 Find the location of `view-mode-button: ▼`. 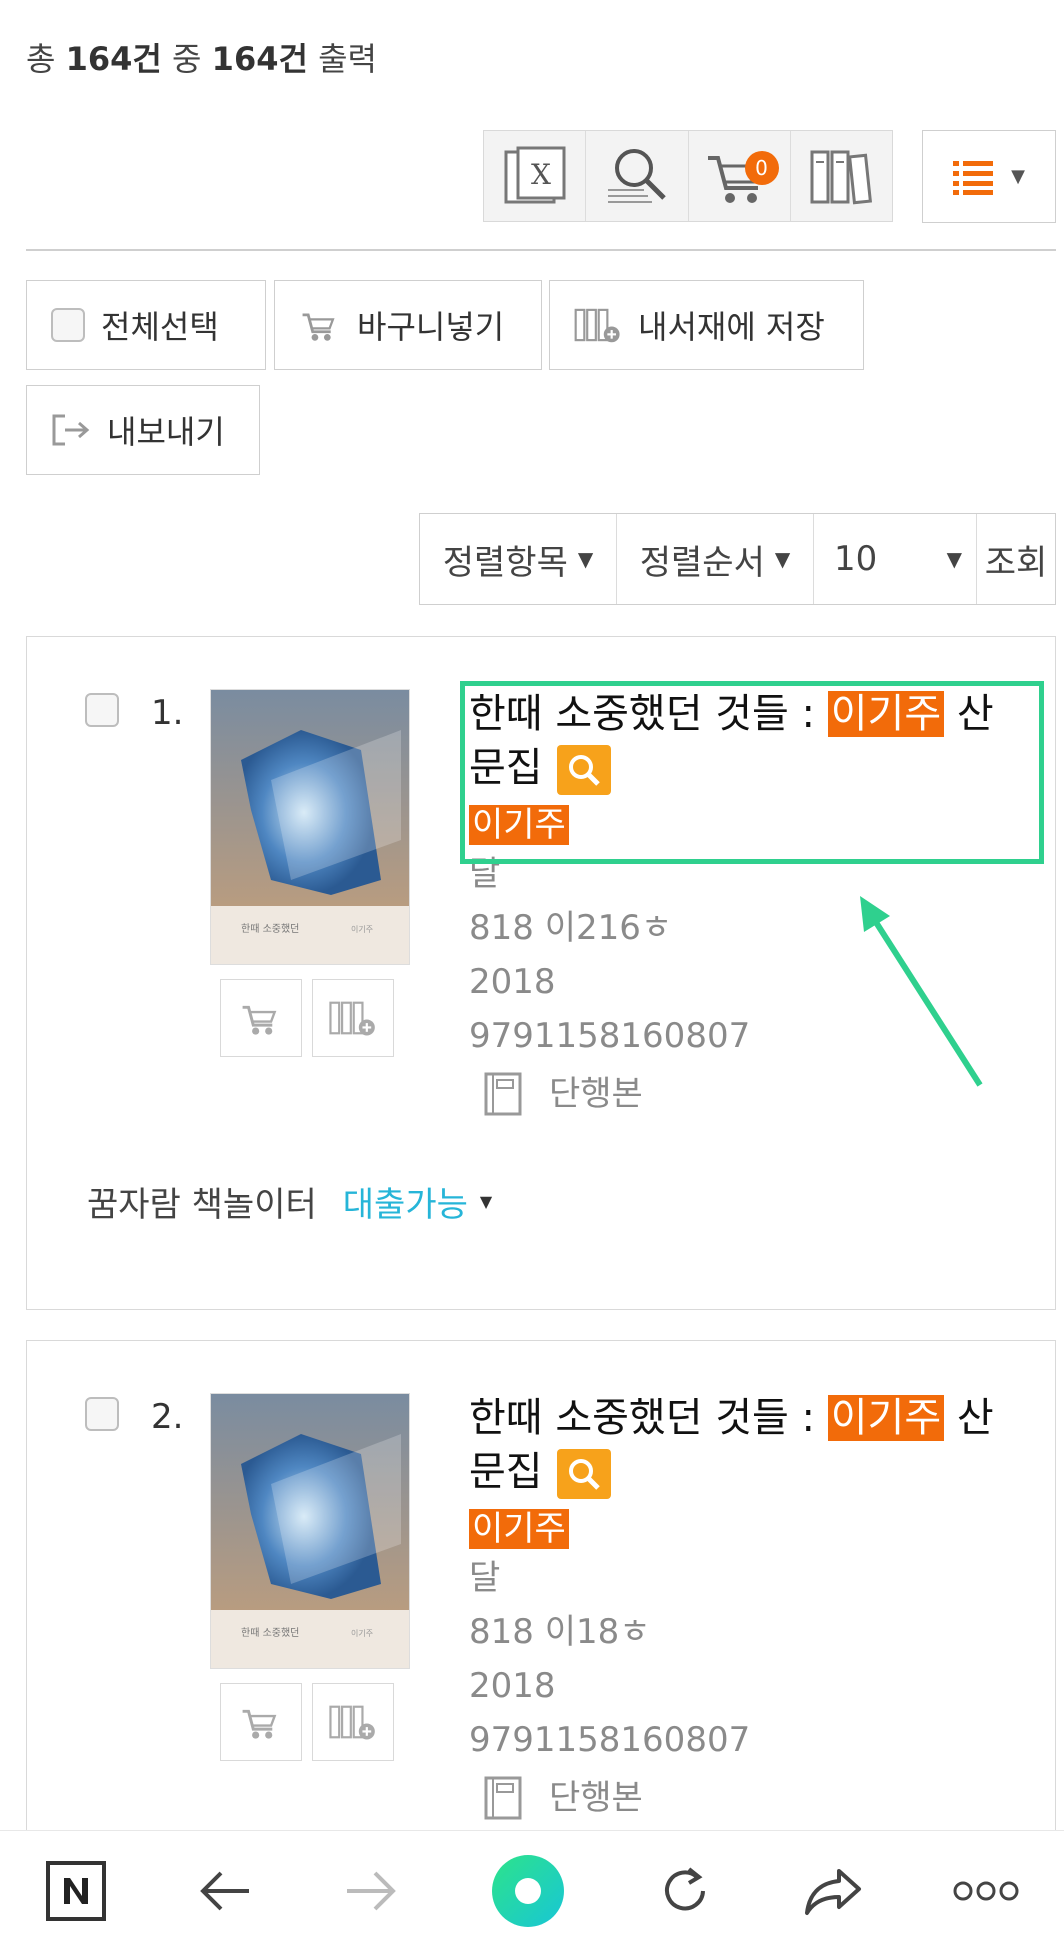

view-mode-button: ▼ is located at coordinates (989, 176).